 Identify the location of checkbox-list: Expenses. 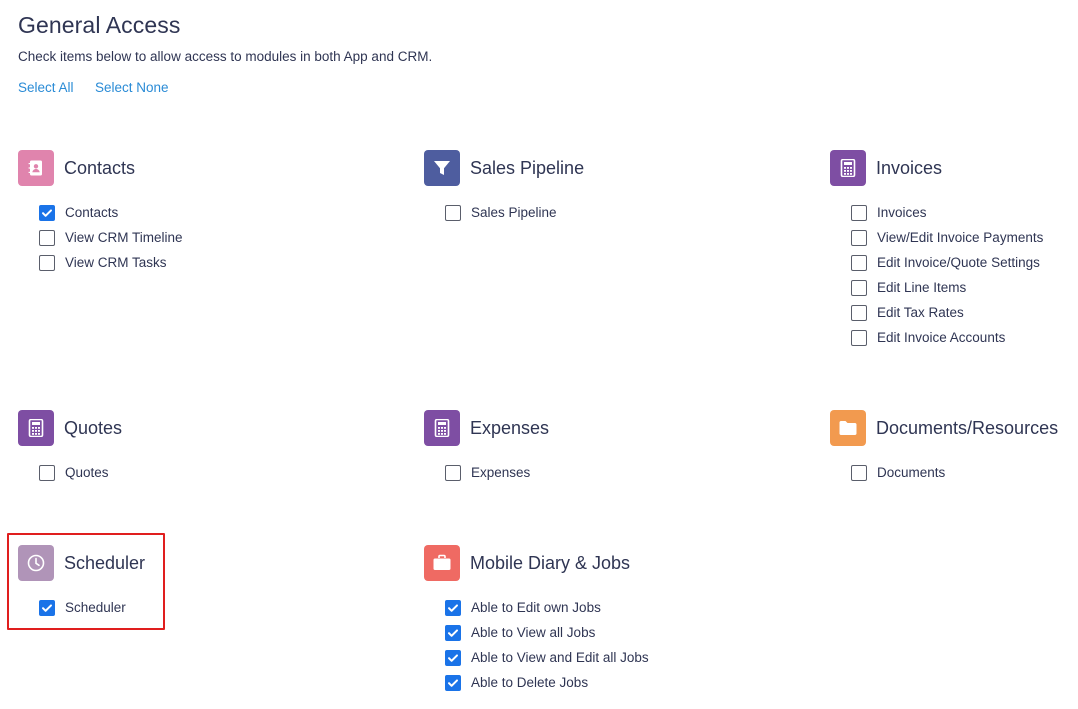
(497, 472).